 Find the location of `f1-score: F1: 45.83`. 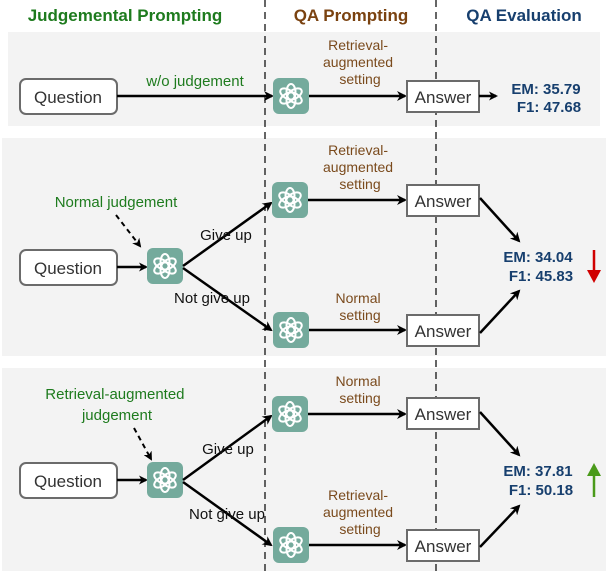

f1-score: F1: 45.83 is located at coordinates (541, 276).